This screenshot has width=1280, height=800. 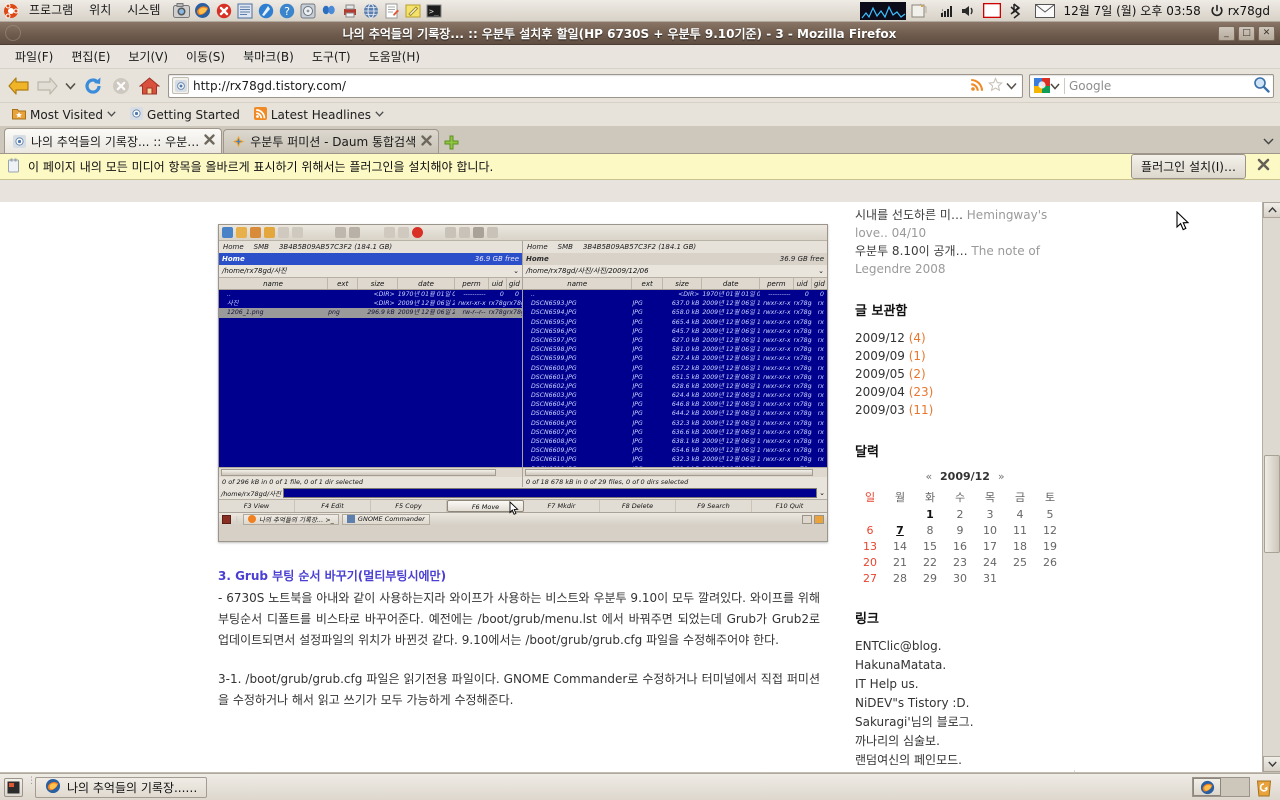 I want to click on gc-col-perm: perm, so click(x=472, y=283).